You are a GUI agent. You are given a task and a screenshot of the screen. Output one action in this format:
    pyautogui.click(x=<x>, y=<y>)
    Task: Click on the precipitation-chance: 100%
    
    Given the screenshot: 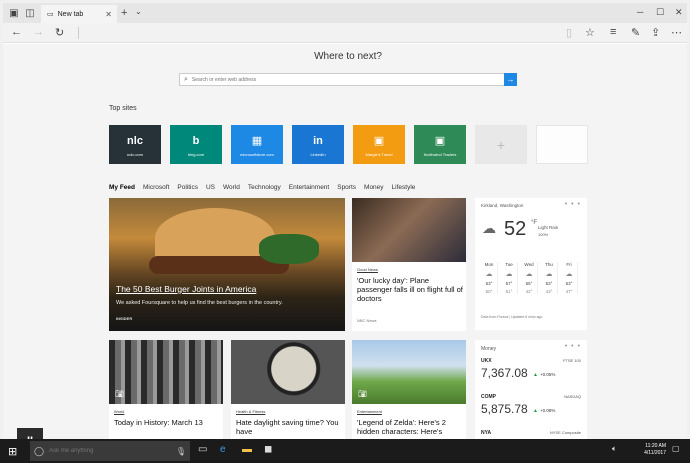 What is the action you would take?
    pyautogui.click(x=543, y=234)
    